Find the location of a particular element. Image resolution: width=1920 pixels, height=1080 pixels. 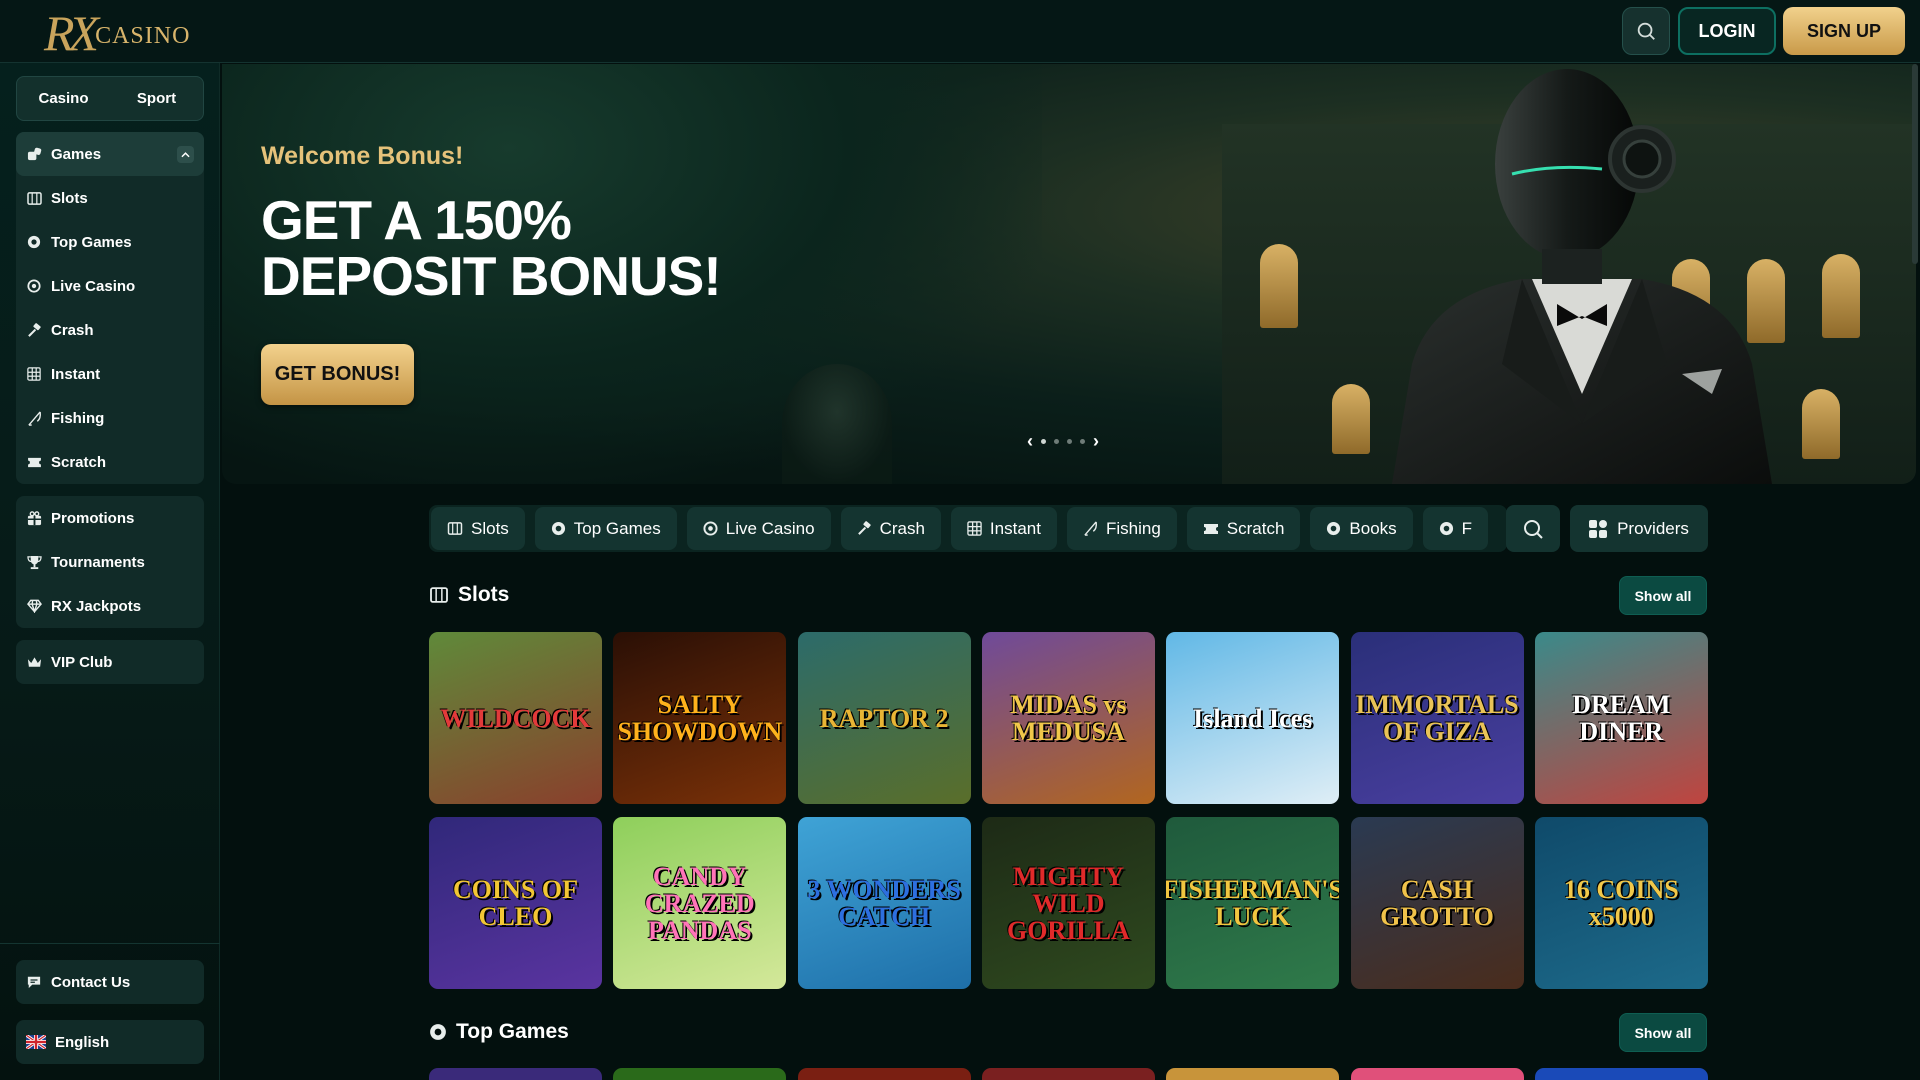

game-title: FISHERMAN'S LUCK is located at coordinates (1253, 903).